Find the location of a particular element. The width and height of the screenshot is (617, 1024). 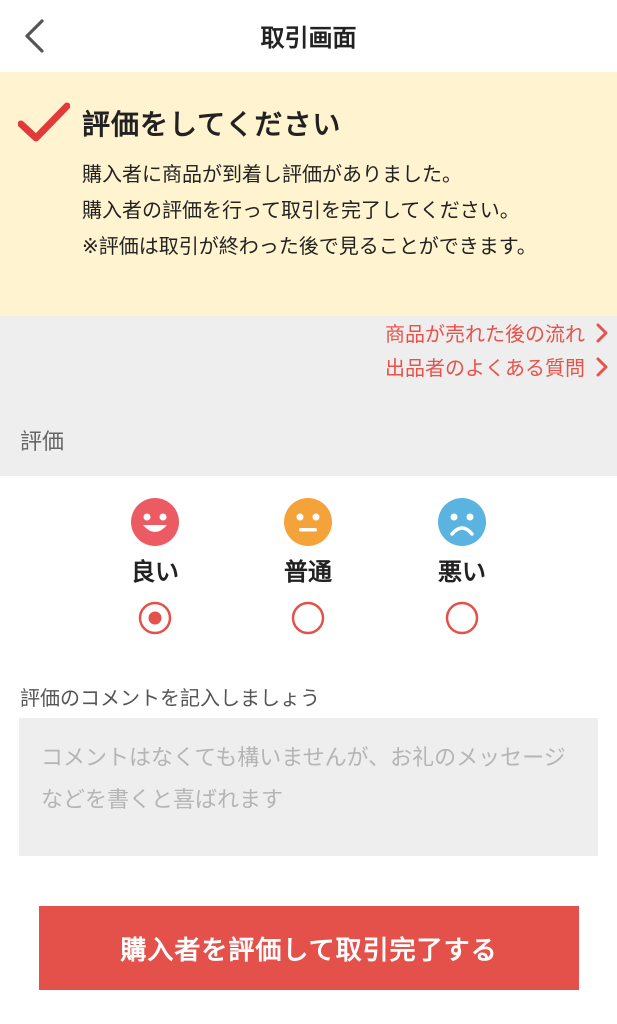

complete-transaction-button: 購入者を評価して取引完了する is located at coordinates (309, 948).